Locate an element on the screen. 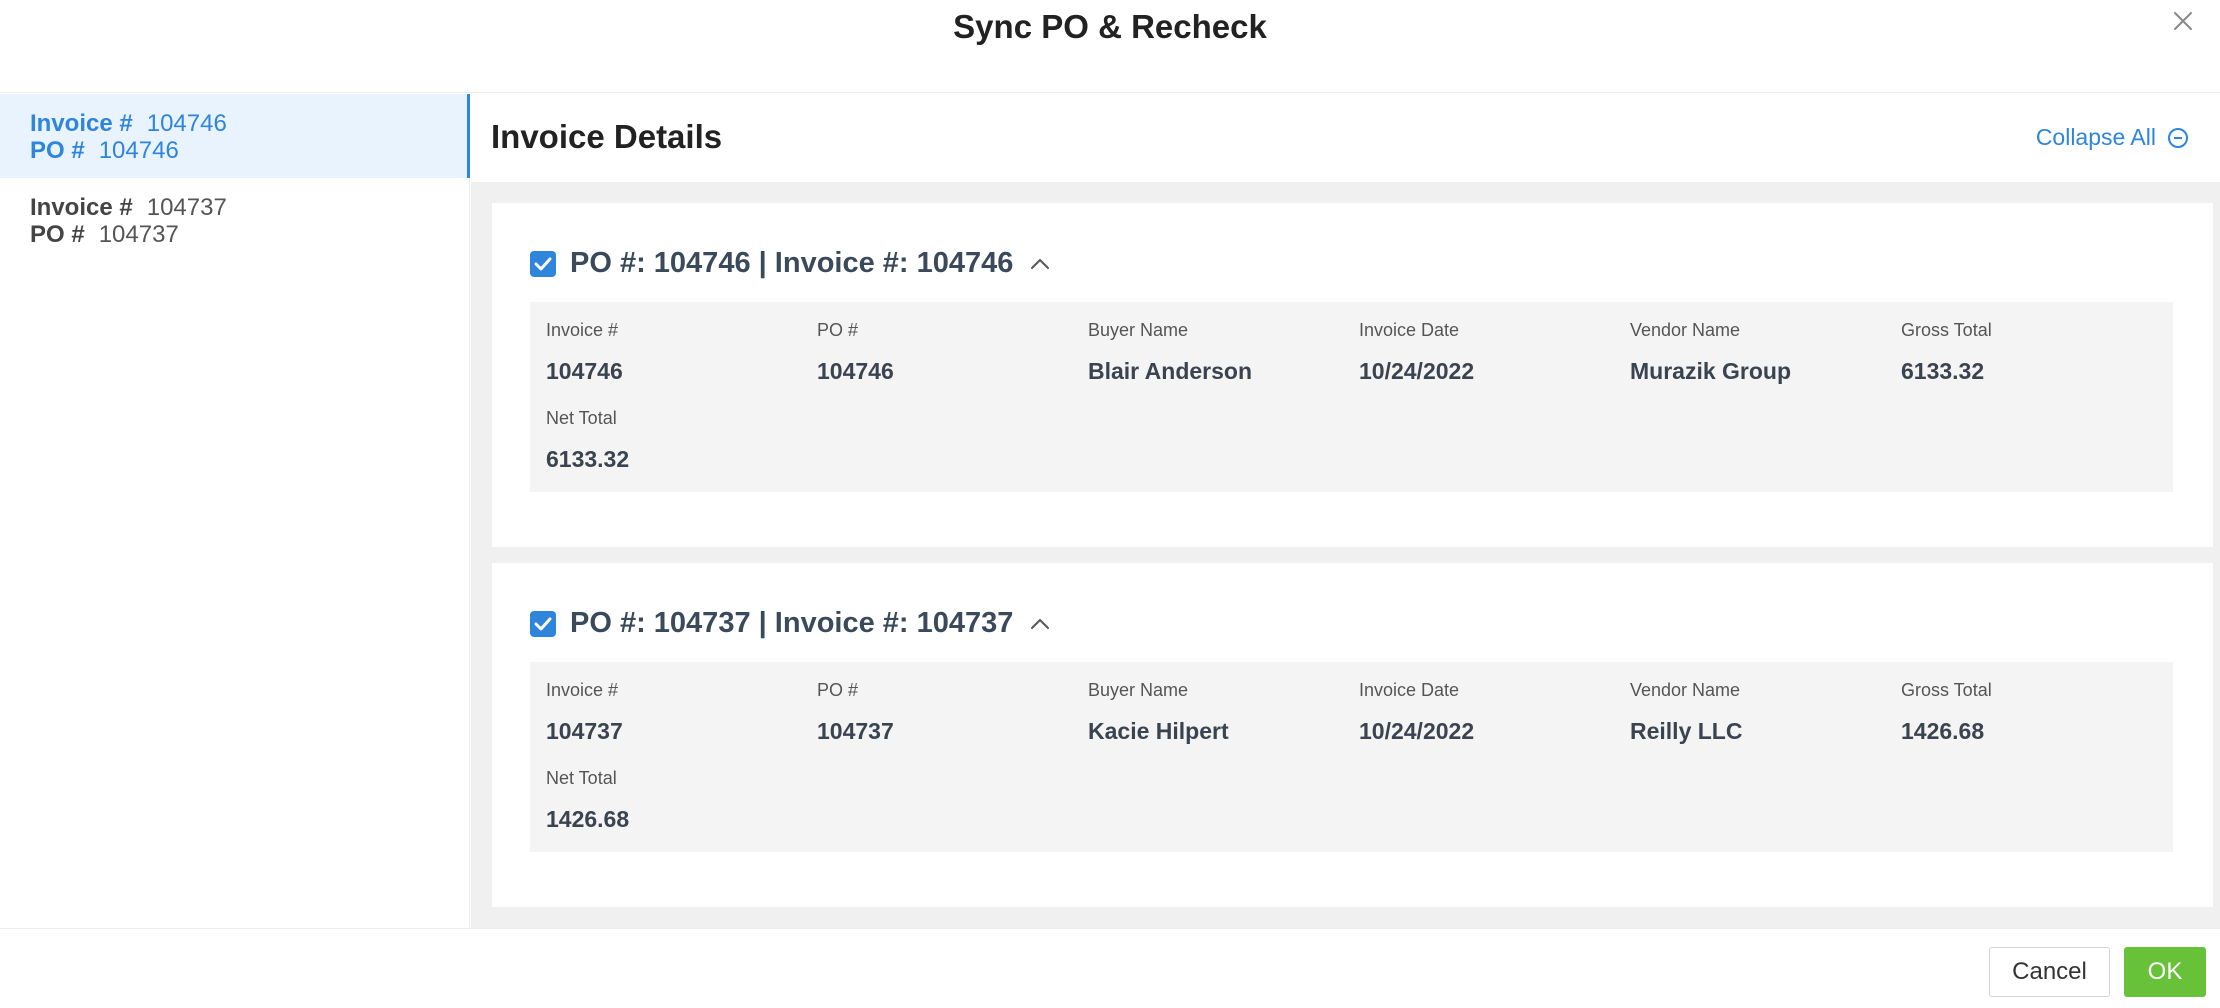  field-value: Reilly LLC is located at coordinates (1686, 731).